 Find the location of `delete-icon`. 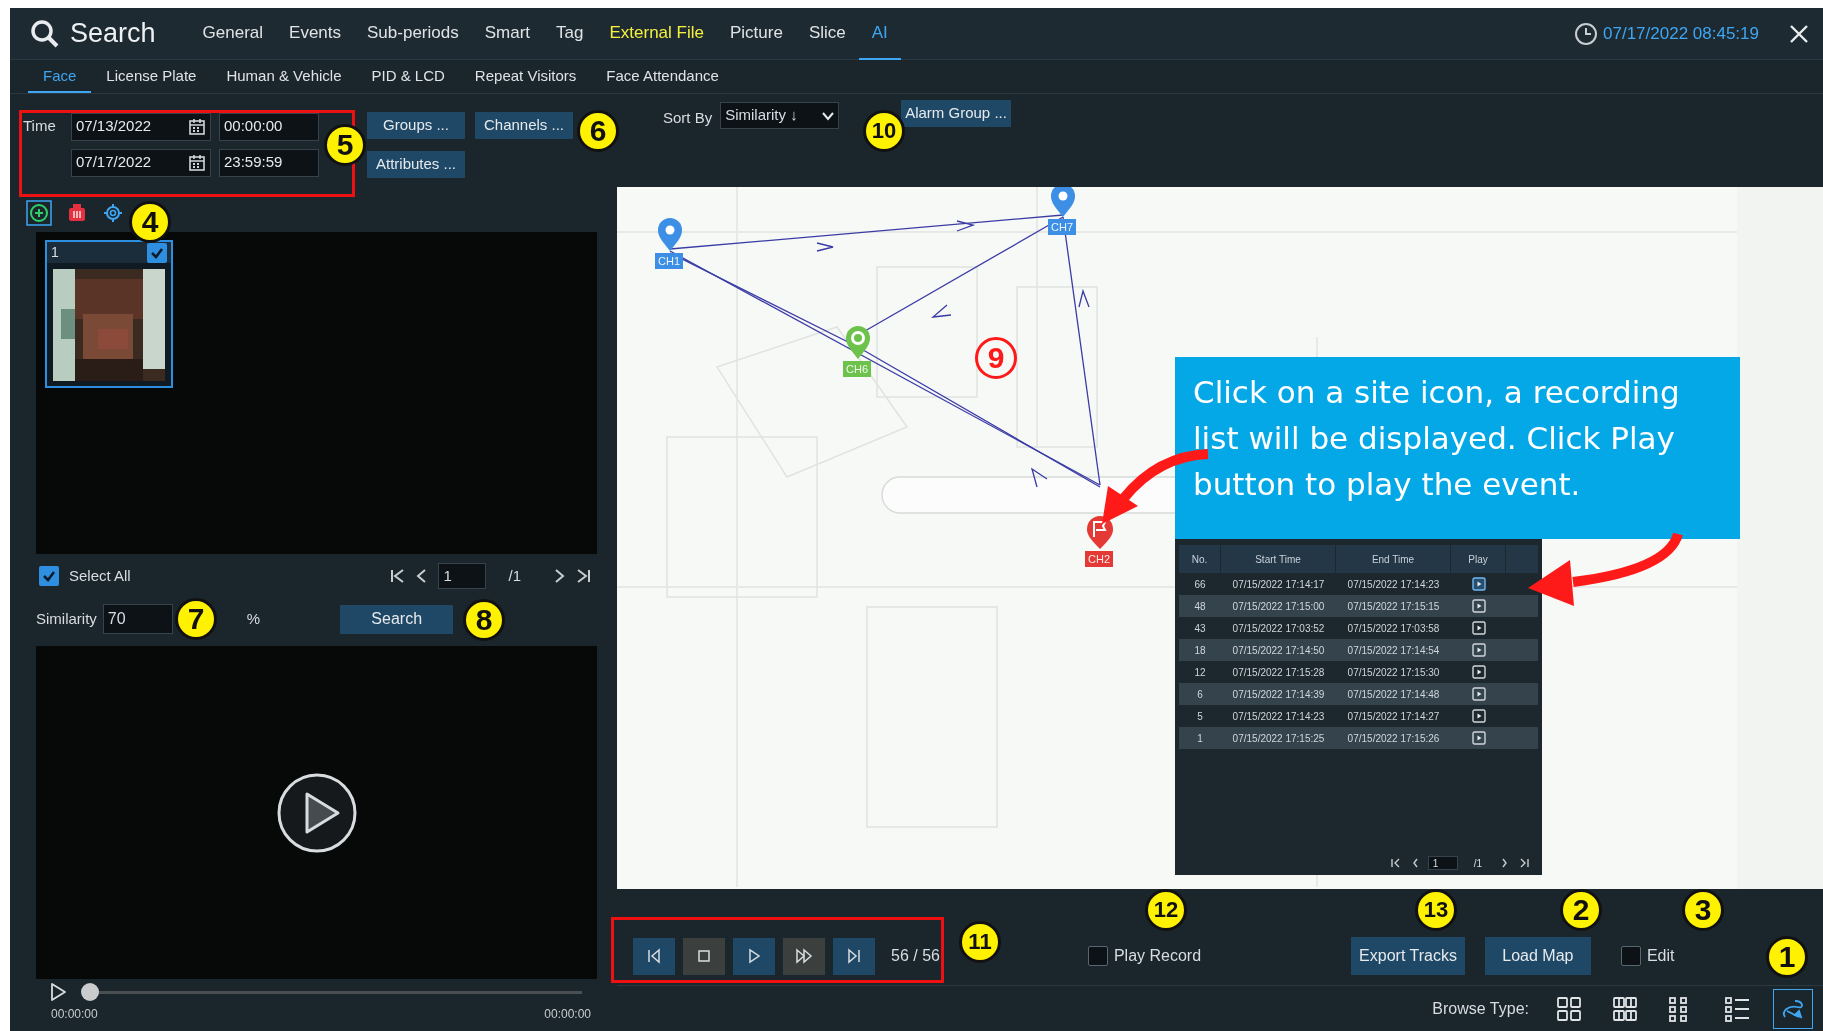

delete-icon is located at coordinates (77, 213).